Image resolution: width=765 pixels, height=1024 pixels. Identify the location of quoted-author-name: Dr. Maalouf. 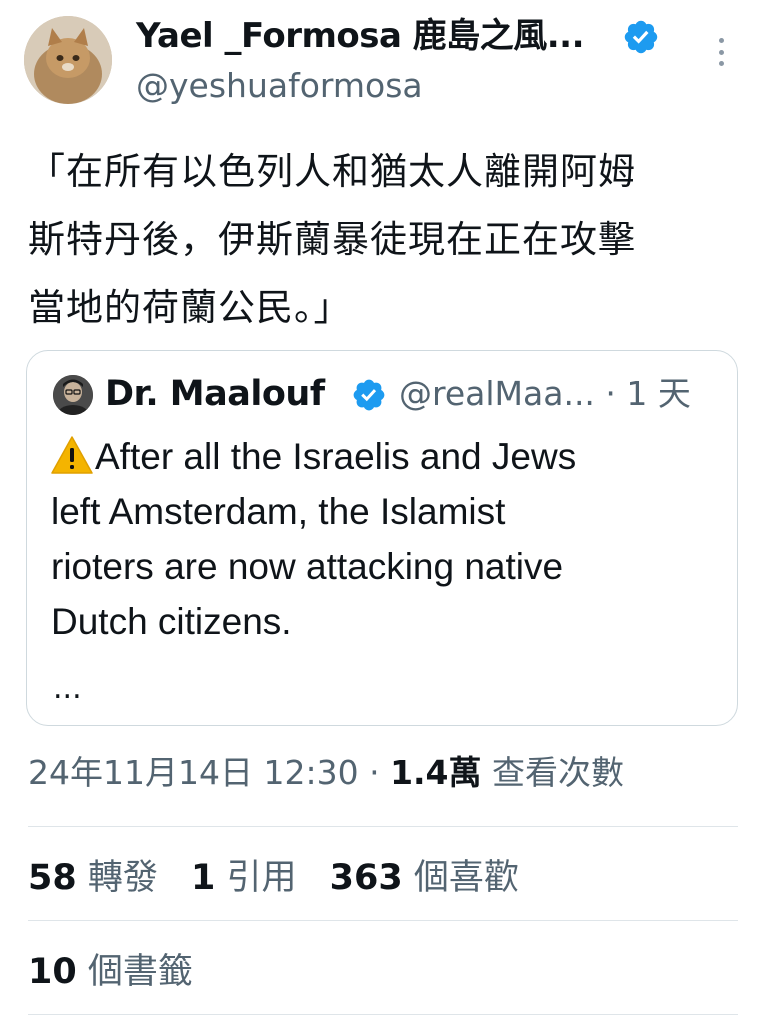
(215, 394).